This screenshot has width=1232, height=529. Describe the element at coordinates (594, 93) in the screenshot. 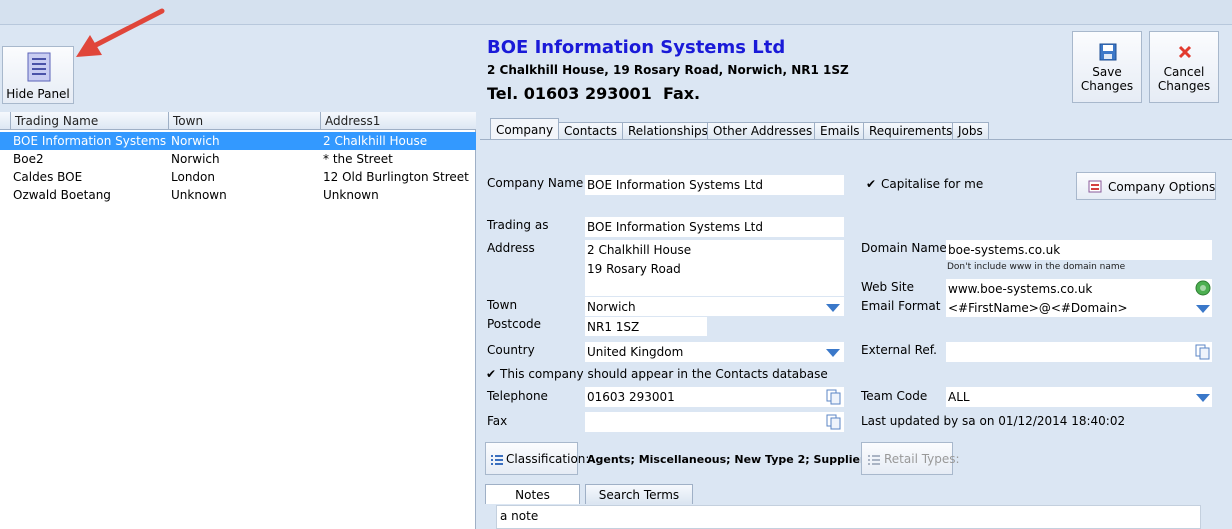

I see `company-tel-line: Tel. 01603 293001 Fax.` at that location.